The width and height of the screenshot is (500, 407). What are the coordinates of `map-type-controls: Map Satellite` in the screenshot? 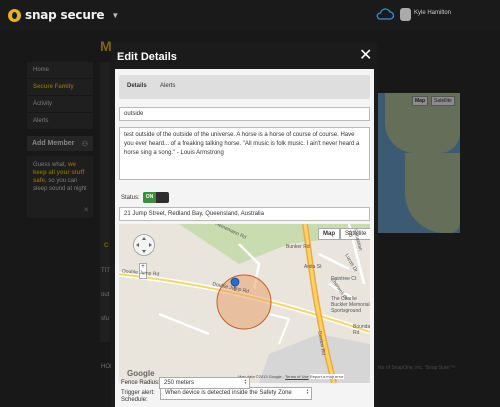 It's located at (344, 234).